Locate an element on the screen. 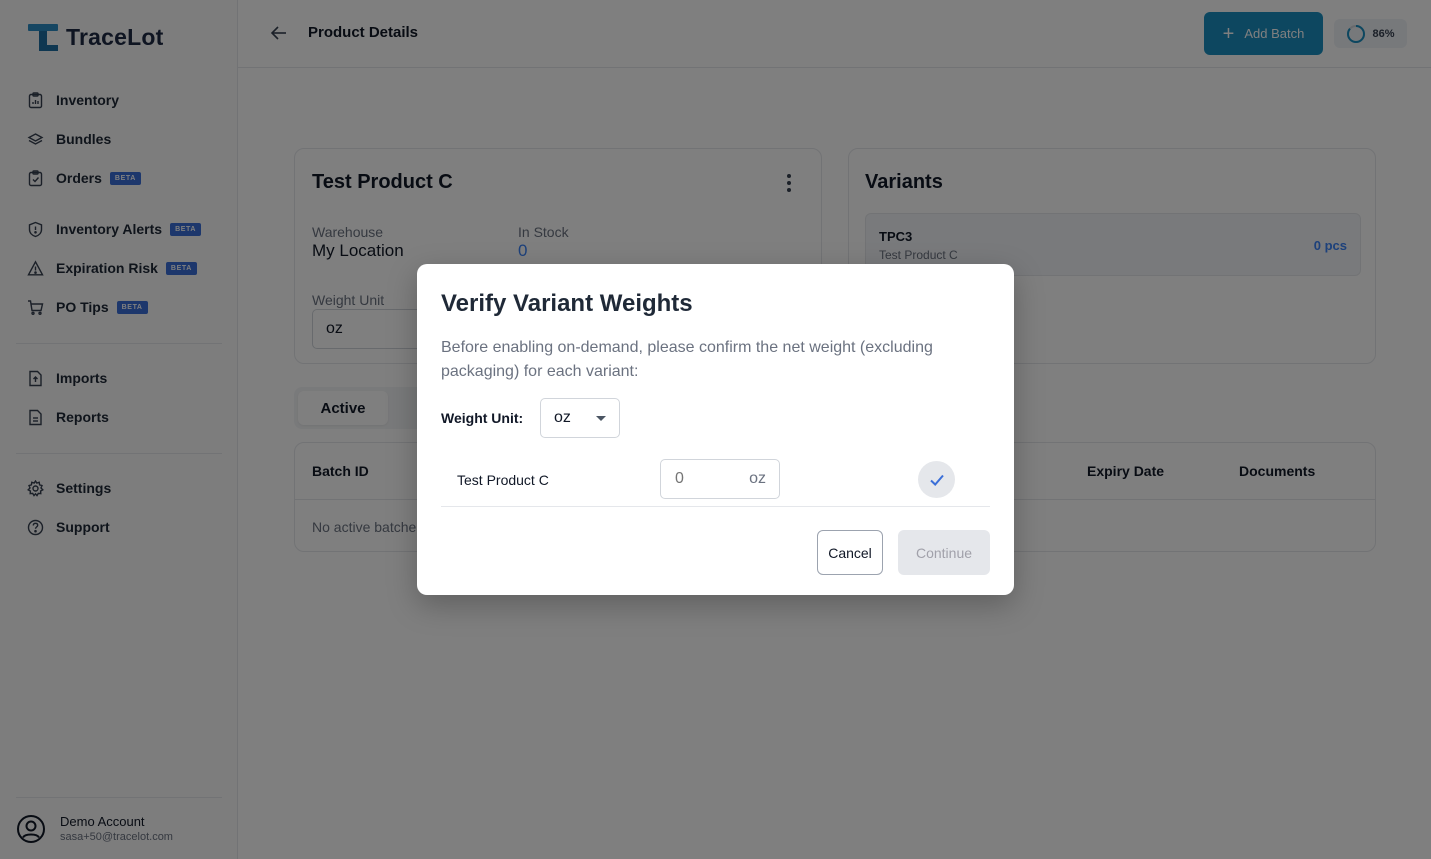 The image size is (1431, 859). variant-weight-row: Test Product C oz is located at coordinates (715, 482).